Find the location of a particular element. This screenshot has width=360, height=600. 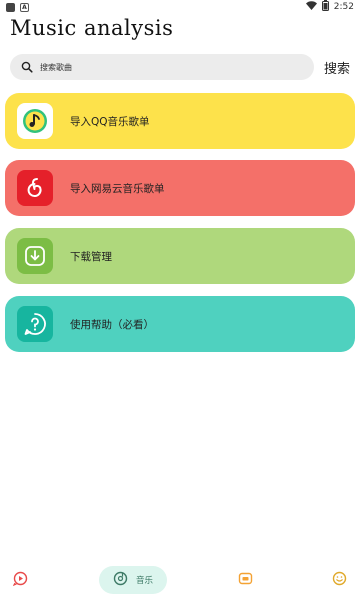

nav-video is located at coordinates (20, 580).